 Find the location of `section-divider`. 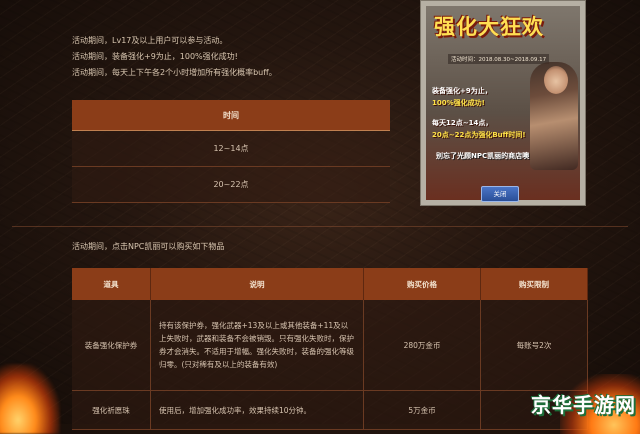

section-divider is located at coordinates (320, 226).